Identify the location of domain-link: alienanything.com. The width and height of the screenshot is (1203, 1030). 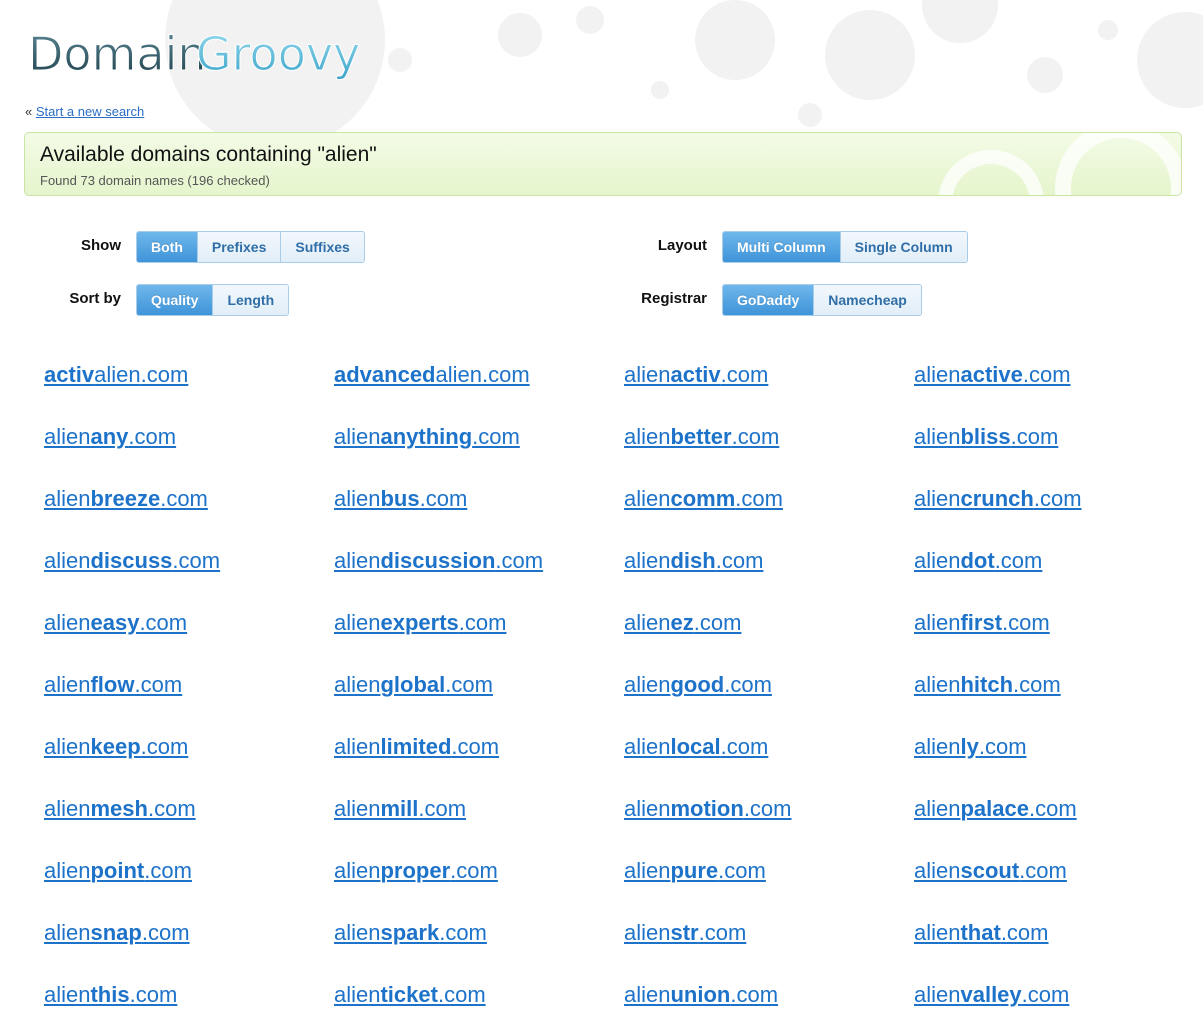
(427, 437).